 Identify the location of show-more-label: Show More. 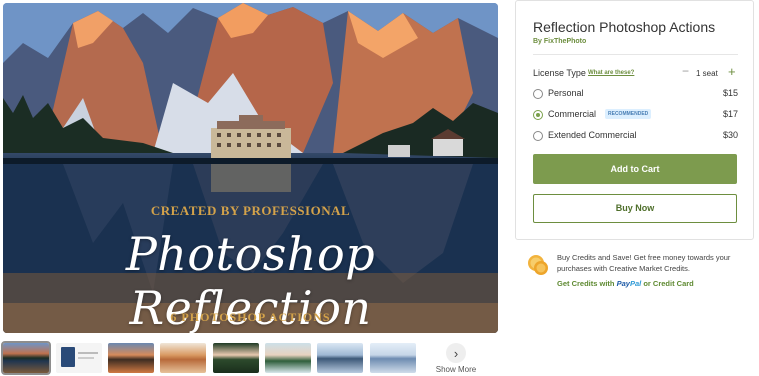
(456, 369).